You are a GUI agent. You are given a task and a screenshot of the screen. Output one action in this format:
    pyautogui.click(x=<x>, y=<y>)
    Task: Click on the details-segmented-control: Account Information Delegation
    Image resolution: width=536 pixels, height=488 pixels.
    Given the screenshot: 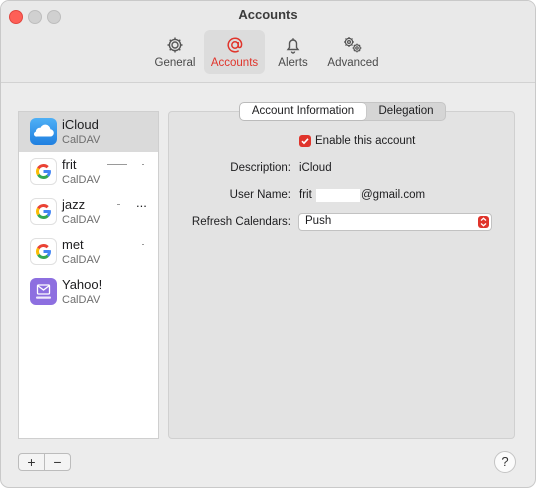 What is the action you would take?
    pyautogui.click(x=342, y=111)
    